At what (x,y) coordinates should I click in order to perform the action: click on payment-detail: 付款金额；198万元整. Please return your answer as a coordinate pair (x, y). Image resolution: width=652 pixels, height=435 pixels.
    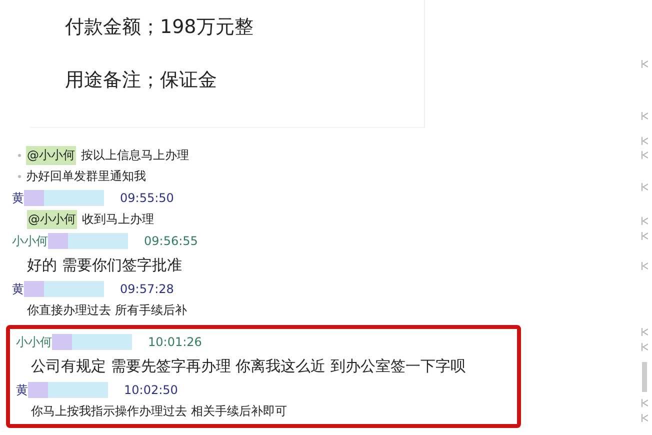
    Looking at the image, I should click on (159, 27).